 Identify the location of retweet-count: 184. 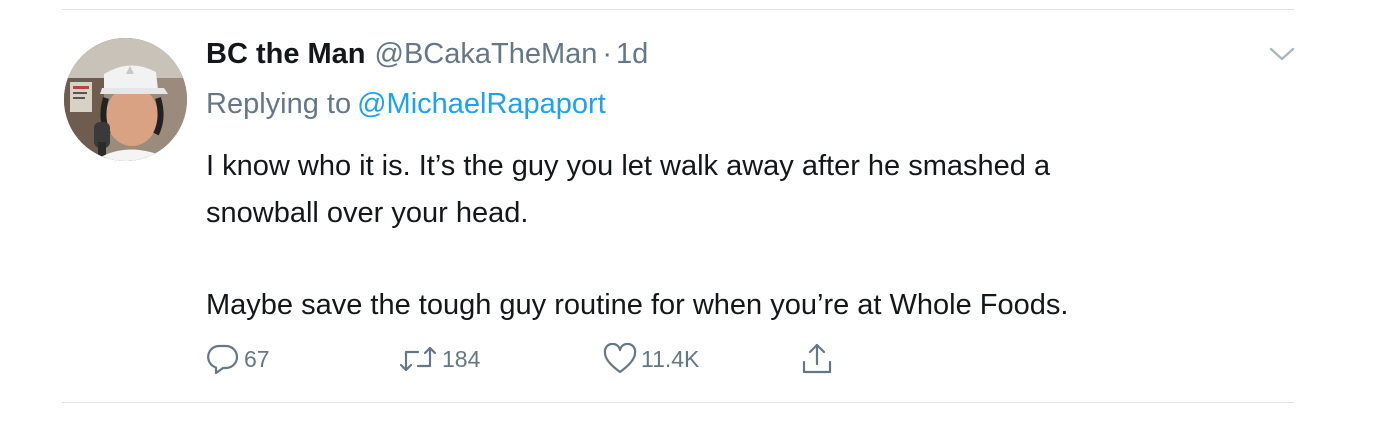
(461, 358).